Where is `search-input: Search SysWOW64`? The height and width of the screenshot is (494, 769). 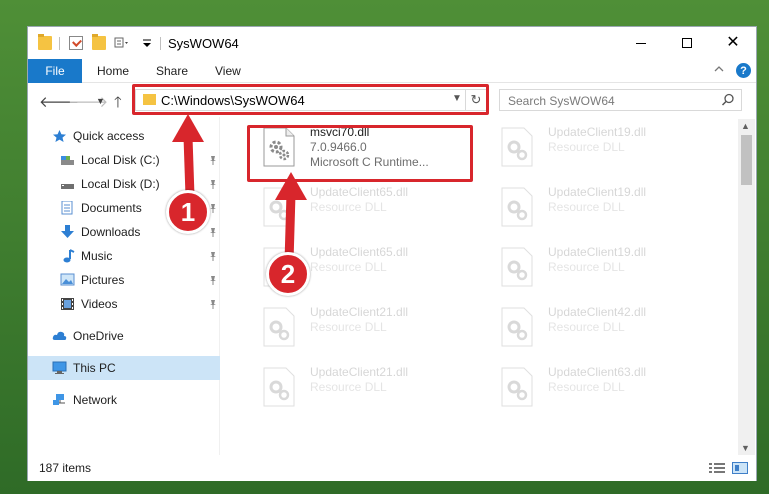 search-input: Search SysWOW64 is located at coordinates (620, 100).